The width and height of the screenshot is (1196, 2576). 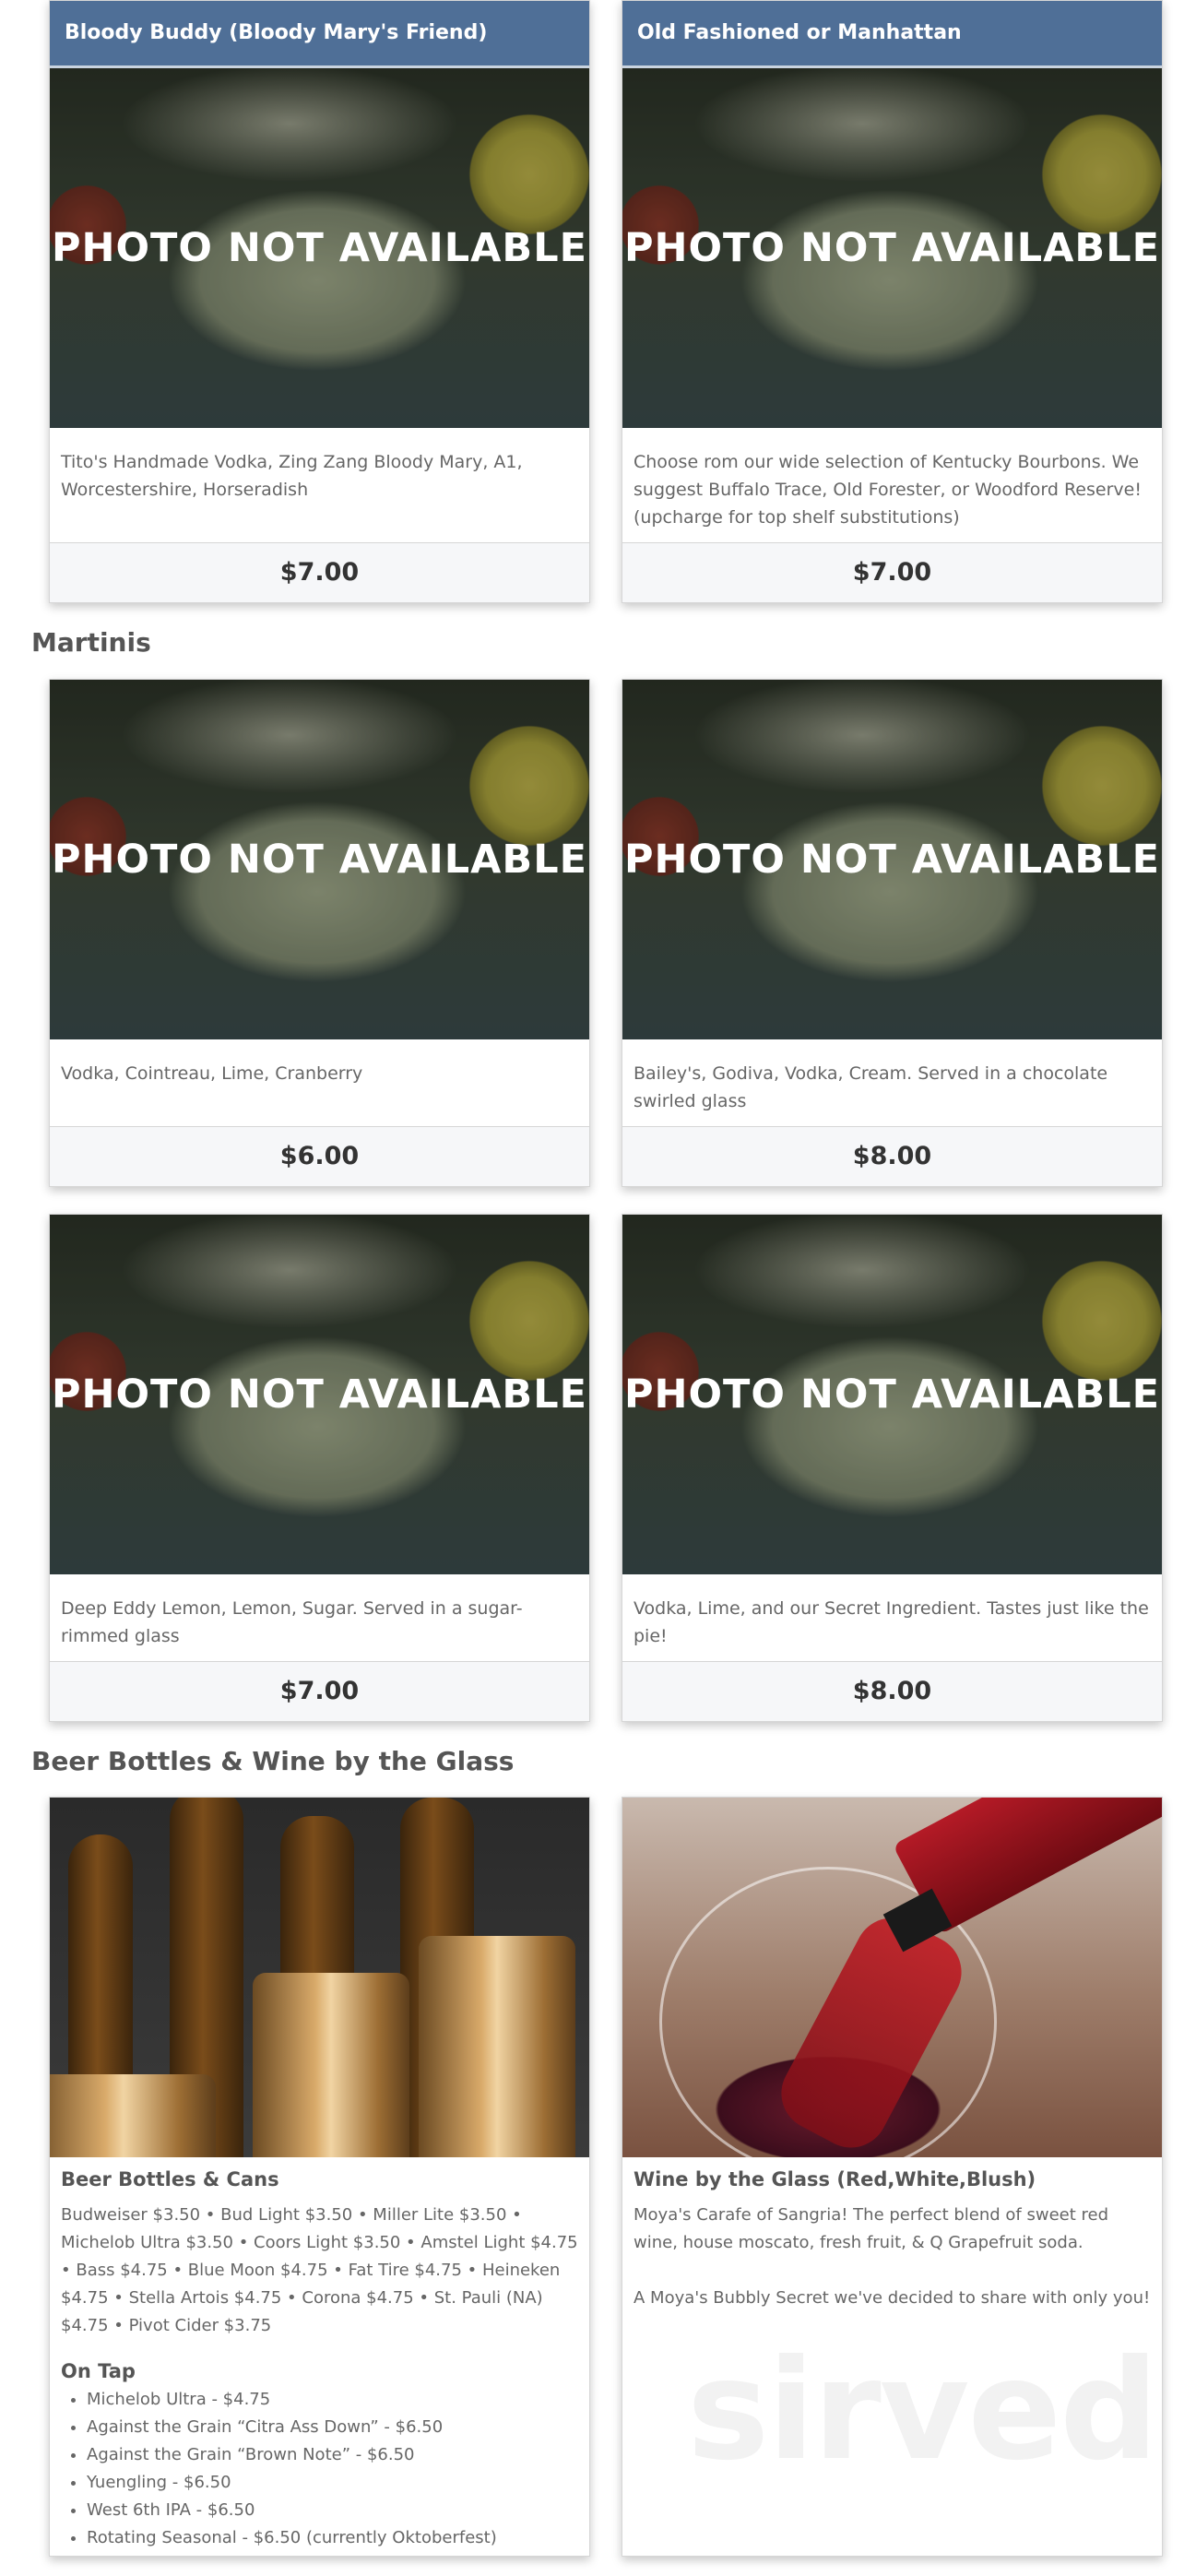 I want to click on card-price: $6.00, so click(x=319, y=1156).